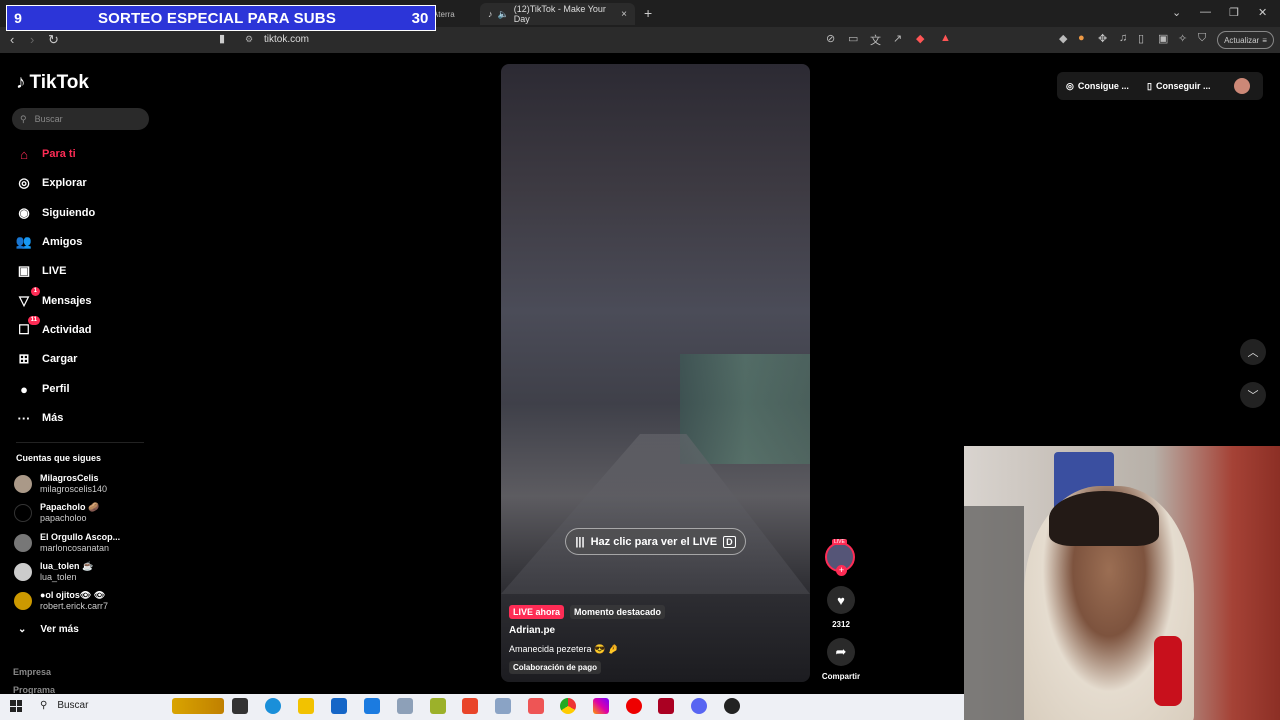  I want to click on active-tab: ♪ 🔈 (12)TikTok - Make Your Day ×, so click(557, 14).